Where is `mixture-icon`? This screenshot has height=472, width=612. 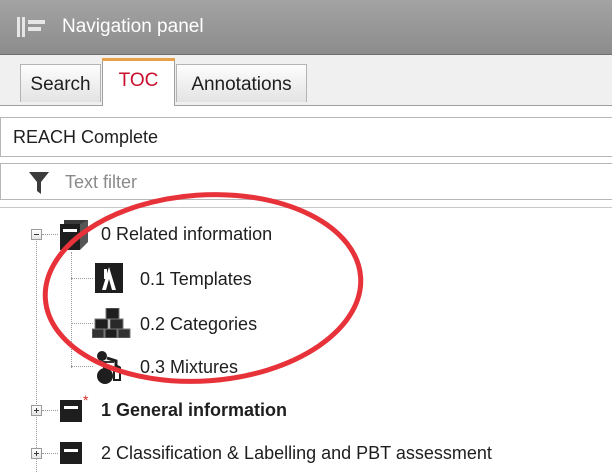 mixture-icon is located at coordinates (107, 367).